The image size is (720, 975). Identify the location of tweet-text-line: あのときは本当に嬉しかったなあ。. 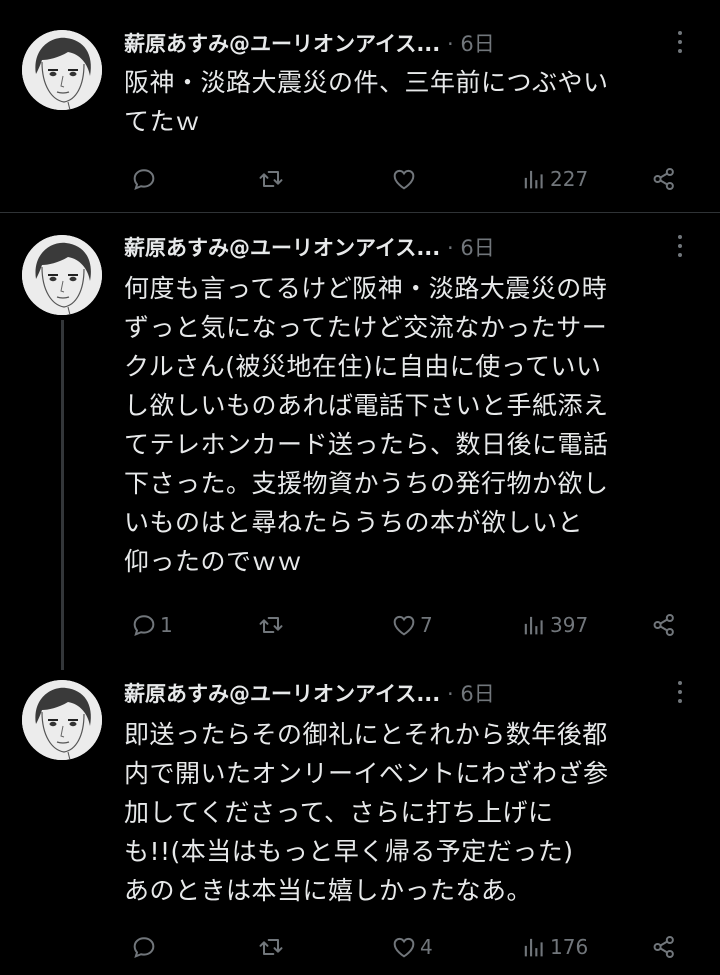
(328, 890).